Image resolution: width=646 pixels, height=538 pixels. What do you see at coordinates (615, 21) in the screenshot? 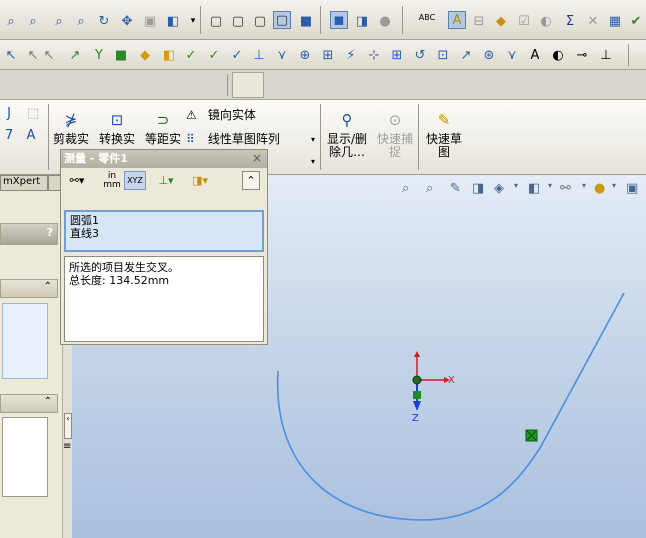
I see `table-icon: ▦` at bounding box center [615, 21].